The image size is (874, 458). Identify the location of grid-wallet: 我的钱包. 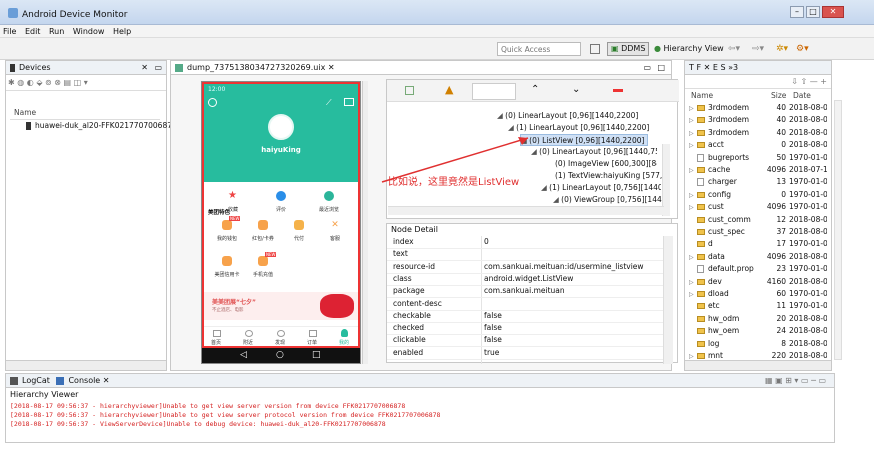
(227, 238).